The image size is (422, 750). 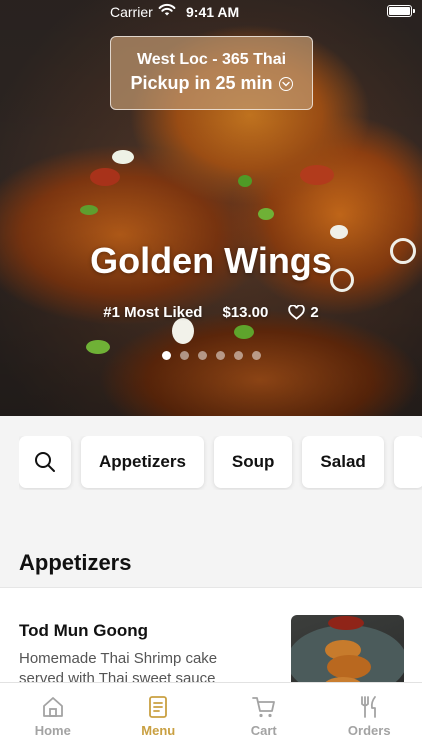 What do you see at coordinates (211, 312) in the screenshot?
I see `featured-dish-meta: #1 Most Liked $13.00 2` at bounding box center [211, 312].